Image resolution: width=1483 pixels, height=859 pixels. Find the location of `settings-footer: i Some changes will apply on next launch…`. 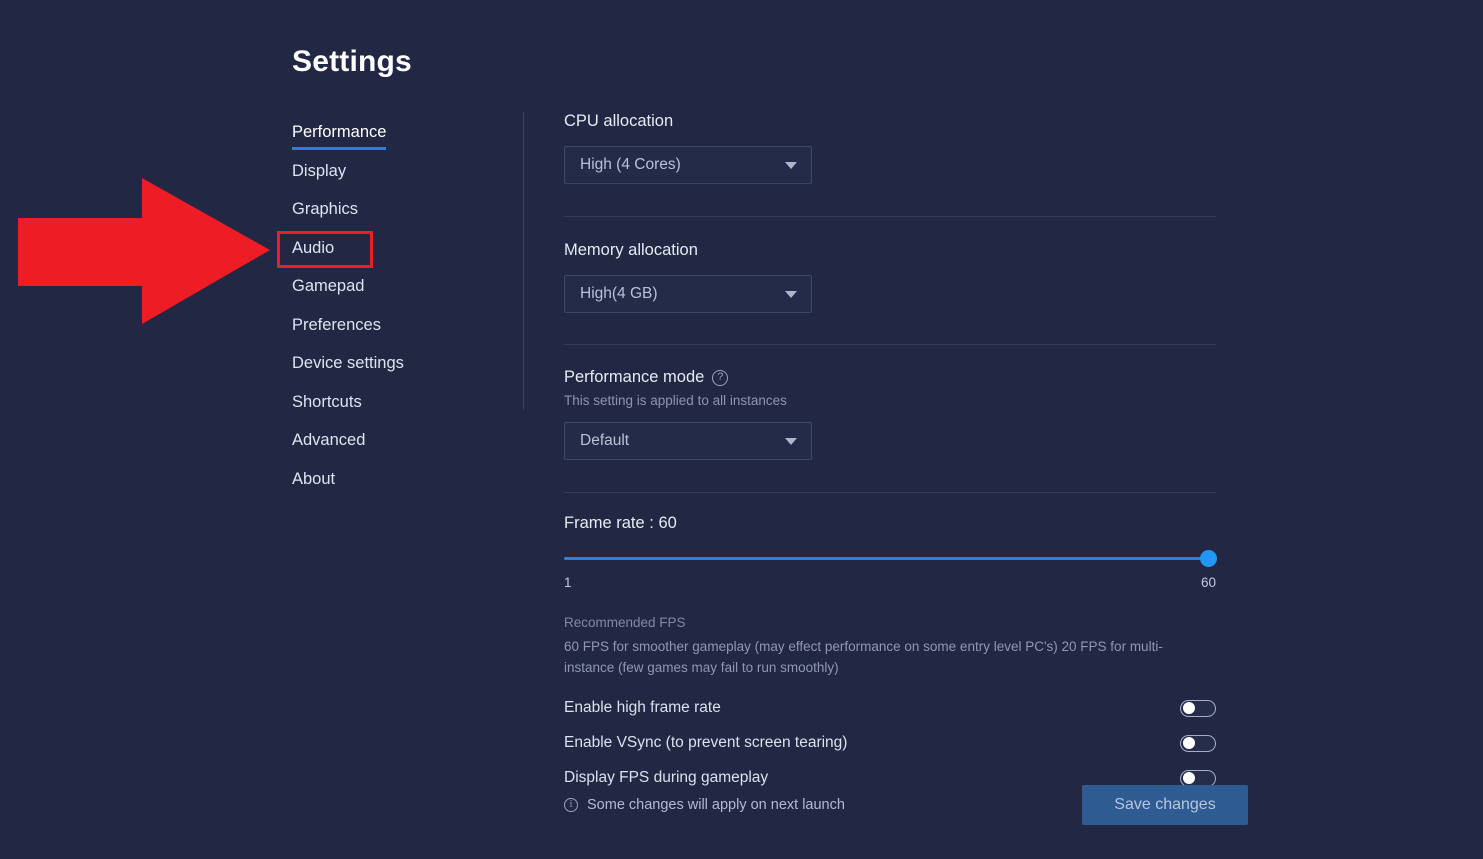

settings-footer: i Some changes will apply on next launch… is located at coordinates (906, 805).